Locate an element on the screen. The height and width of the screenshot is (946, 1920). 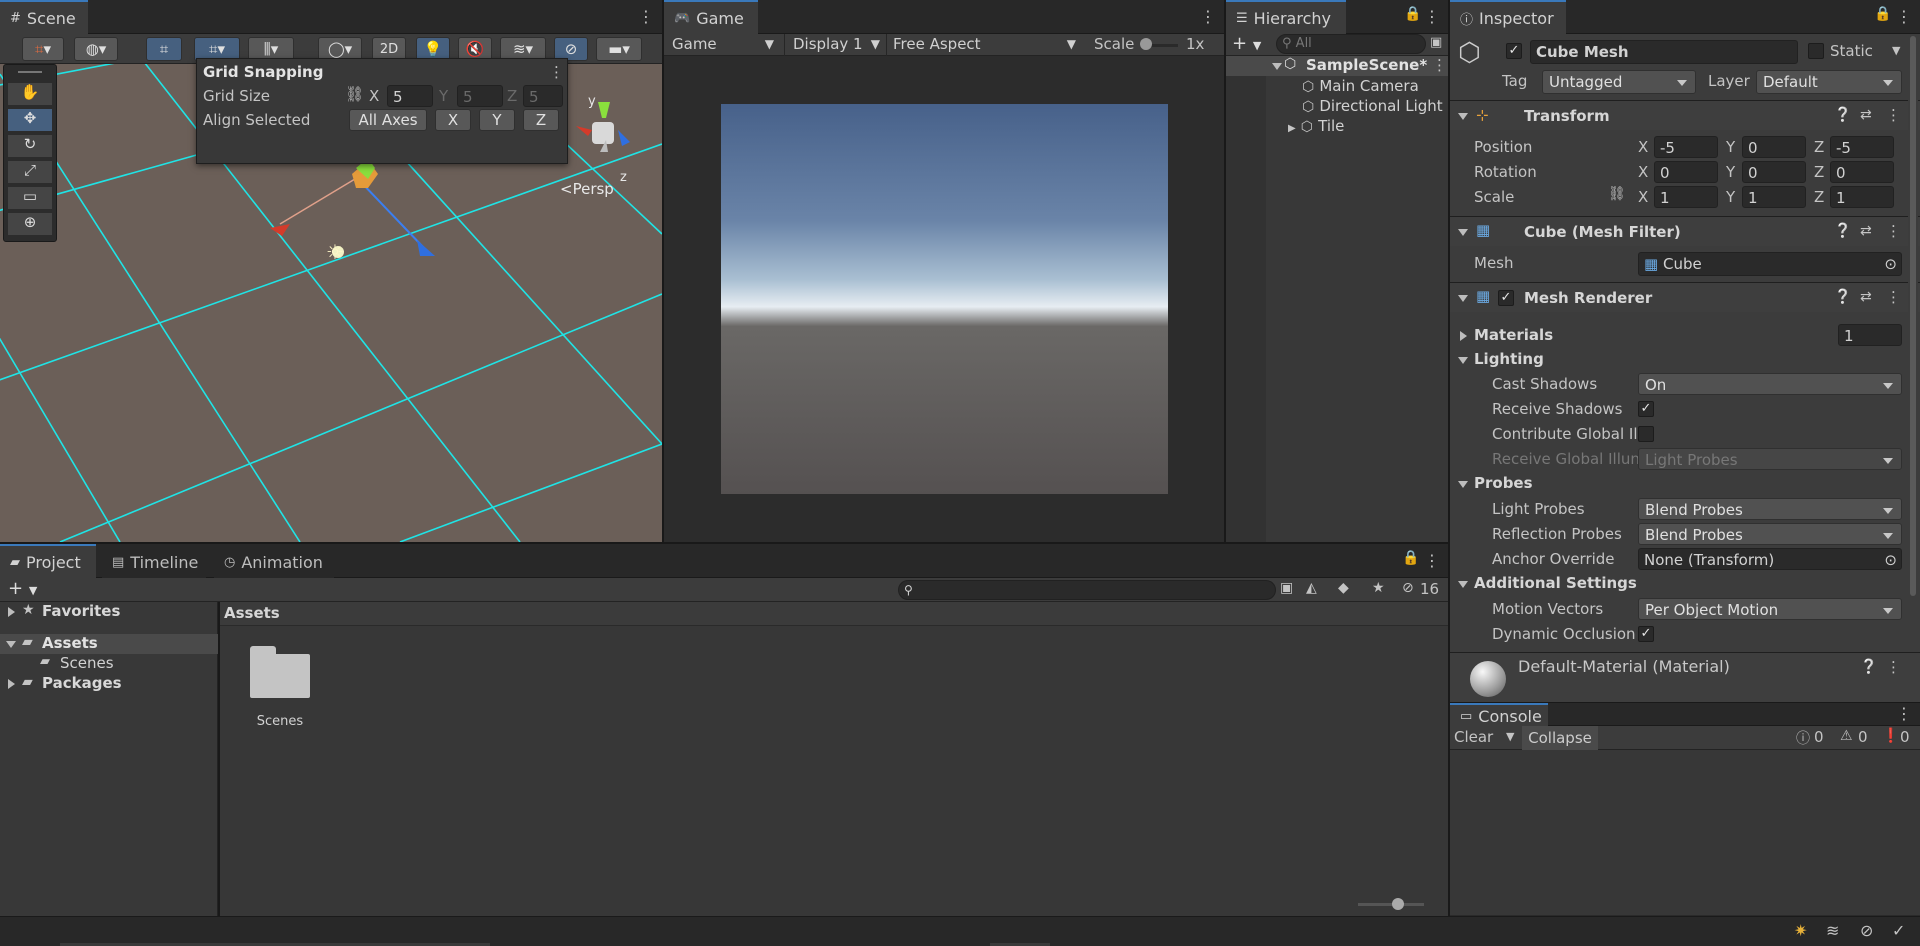
scale-y-field: 1 is located at coordinates (1774, 197).